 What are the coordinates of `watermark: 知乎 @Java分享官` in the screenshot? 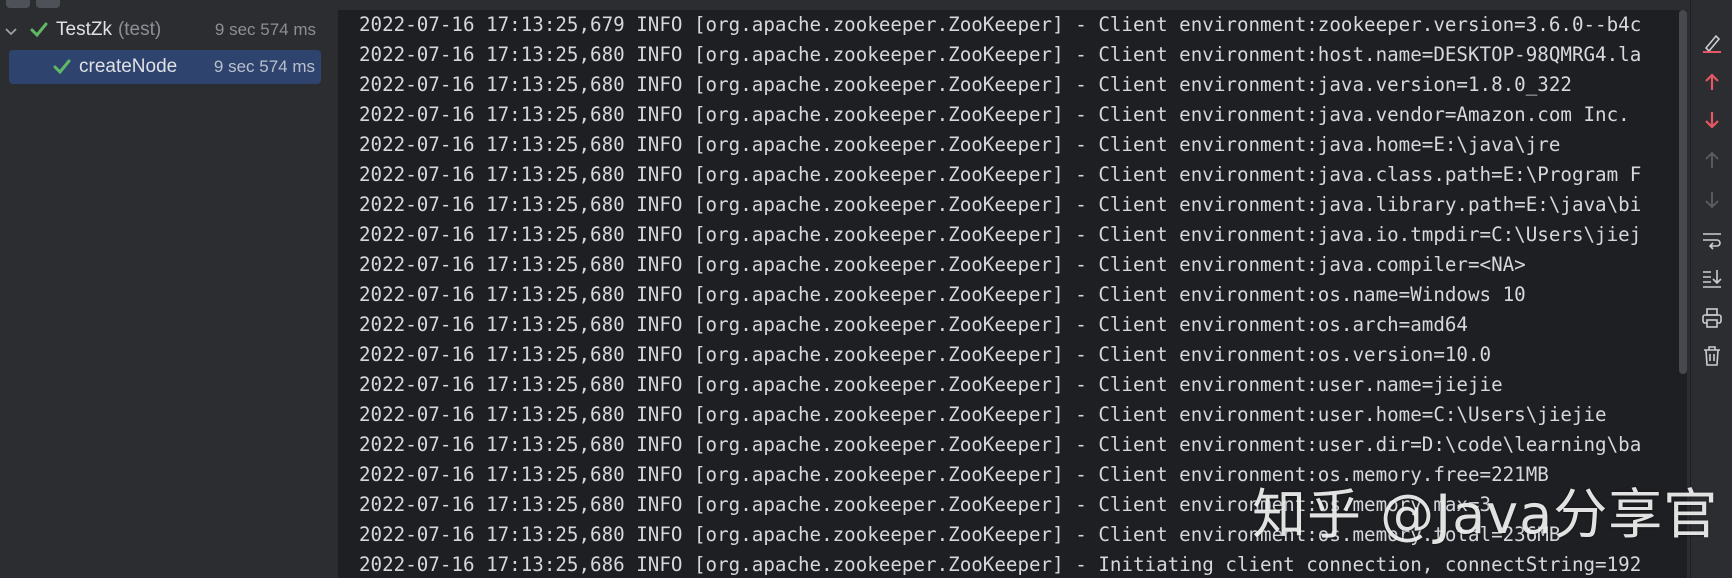 It's located at (1485, 514).